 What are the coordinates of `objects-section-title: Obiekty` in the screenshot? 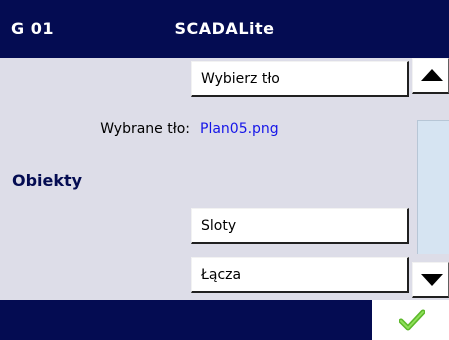 It's located at (47, 180).